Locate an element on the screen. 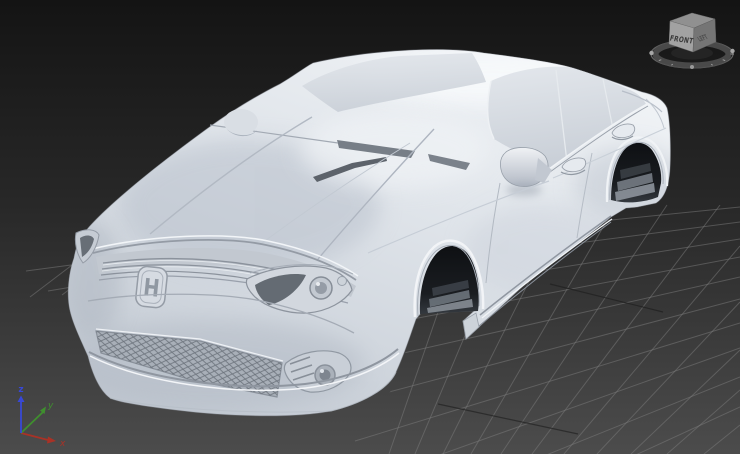  honda-badge: H is located at coordinates (151, 287).